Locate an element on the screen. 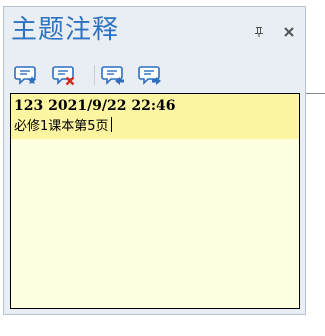 Image resolution: width=325 pixels, height=336 pixels. text-caret is located at coordinates (111, 124).